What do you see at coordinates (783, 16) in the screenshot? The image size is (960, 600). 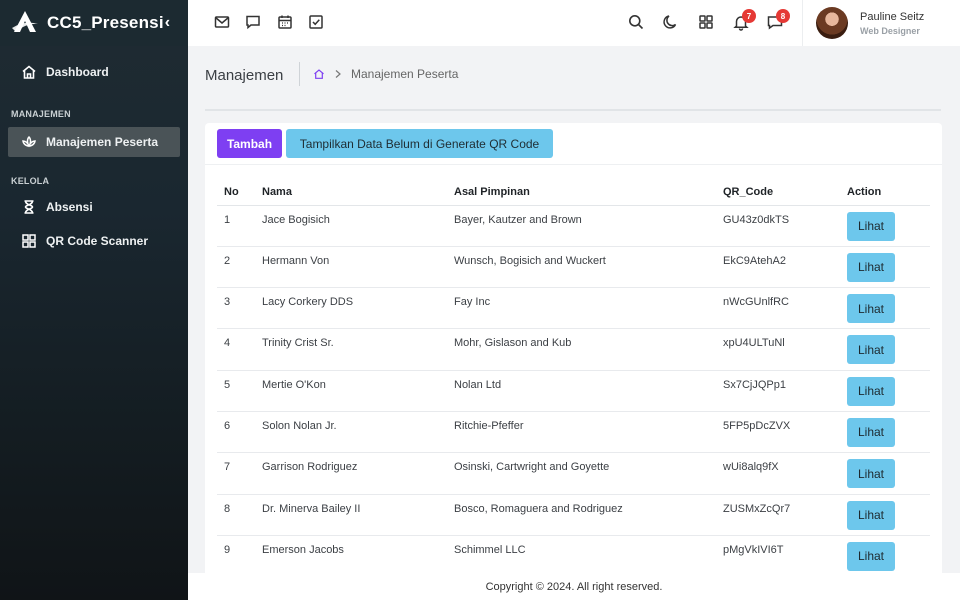 I see `message-badge: 8` at bounding box center [783, 16].